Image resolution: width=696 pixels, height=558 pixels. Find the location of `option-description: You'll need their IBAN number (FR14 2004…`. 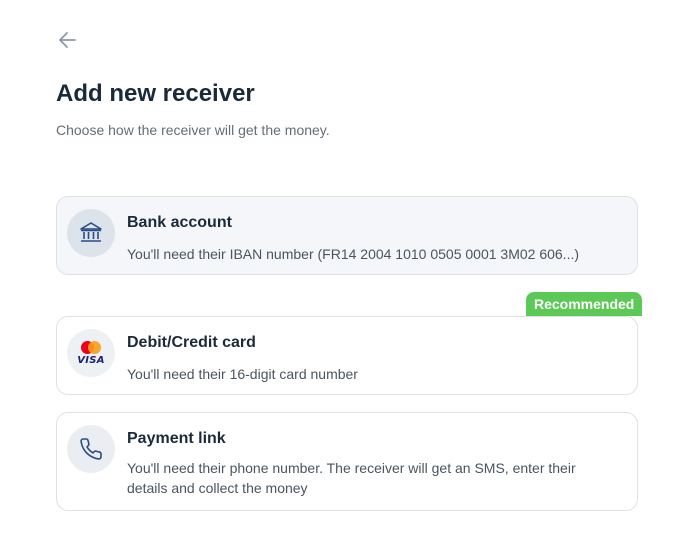

option-description: You'll need their IBAN number (FR14 2004… is located at coordinates (353, 254).